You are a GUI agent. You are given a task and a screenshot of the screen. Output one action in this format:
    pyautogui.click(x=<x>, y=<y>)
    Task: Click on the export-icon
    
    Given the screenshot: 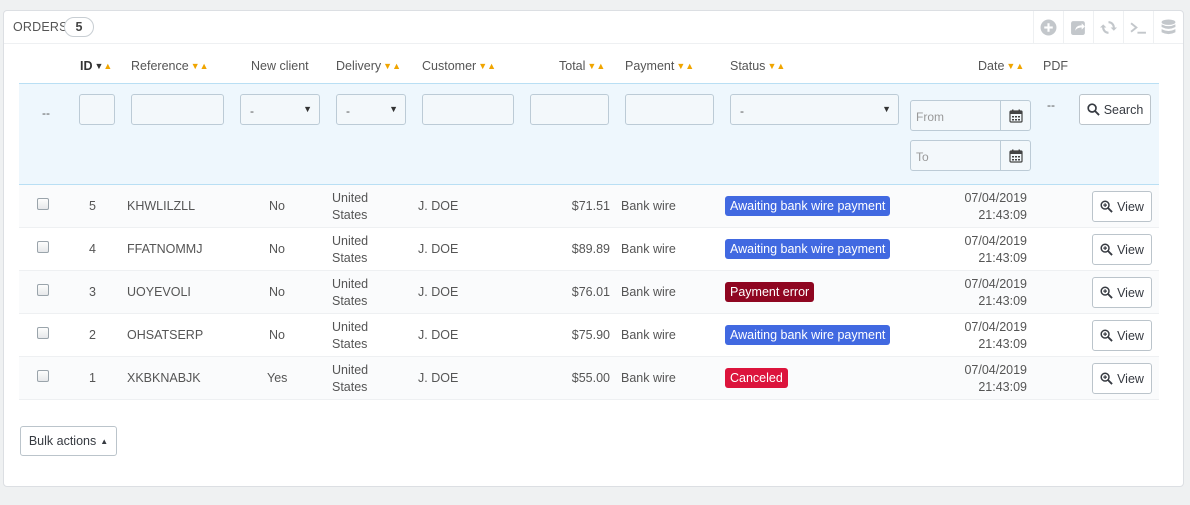 What is the action you would take?
    pyautogui.click(x=1078, y=27)
    